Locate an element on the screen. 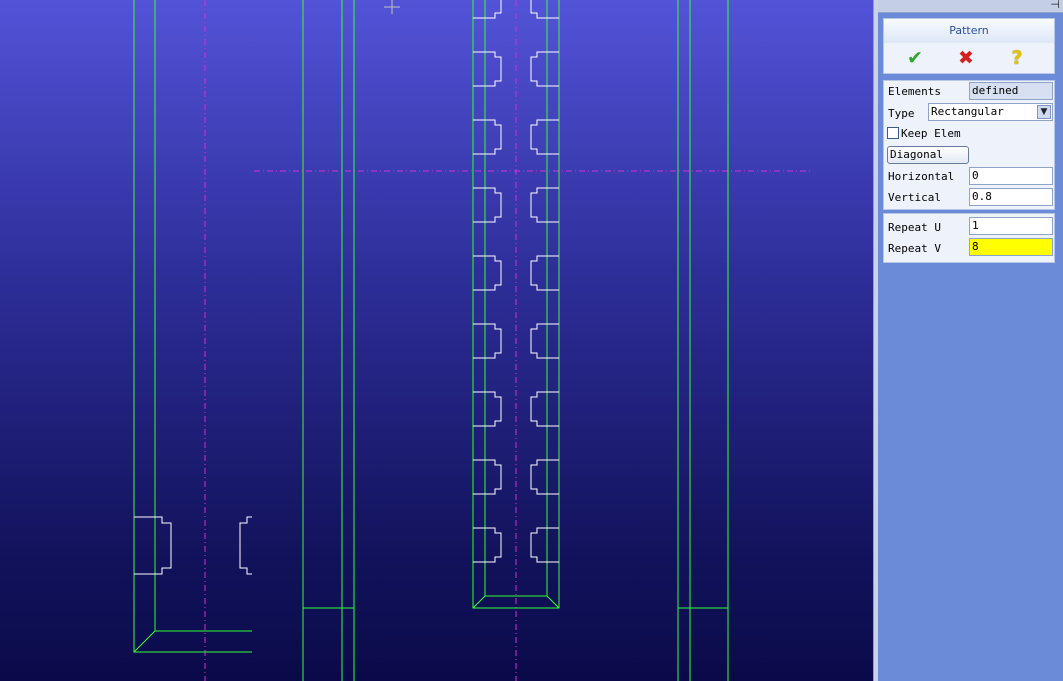 The image size is (1063, 681). repeat-v-label: Repeat V is located at coordinates (914, 248).